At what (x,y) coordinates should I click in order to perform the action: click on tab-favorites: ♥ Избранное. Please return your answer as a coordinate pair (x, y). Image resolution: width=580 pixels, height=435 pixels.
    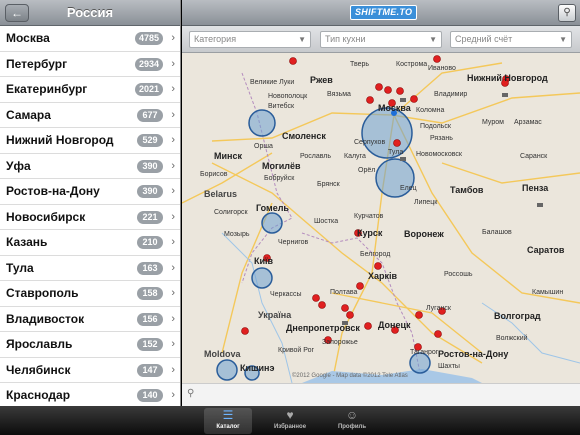
    Looking at the image, I should click on (290, 421).